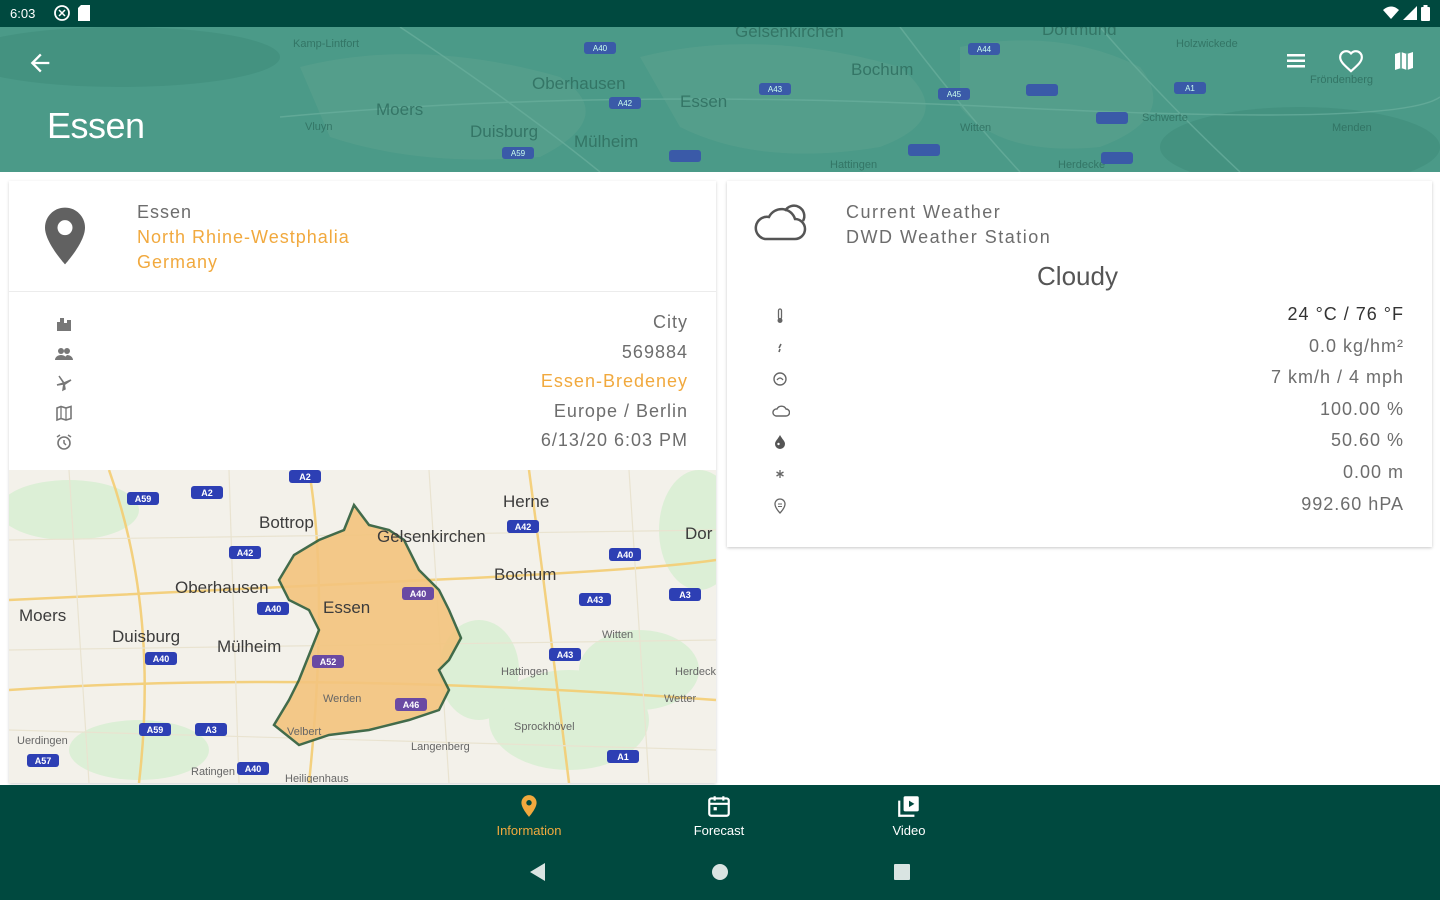  Describe the element at coordinates (64, 442) in the screenshot. I see `alarm-icon` at that location.